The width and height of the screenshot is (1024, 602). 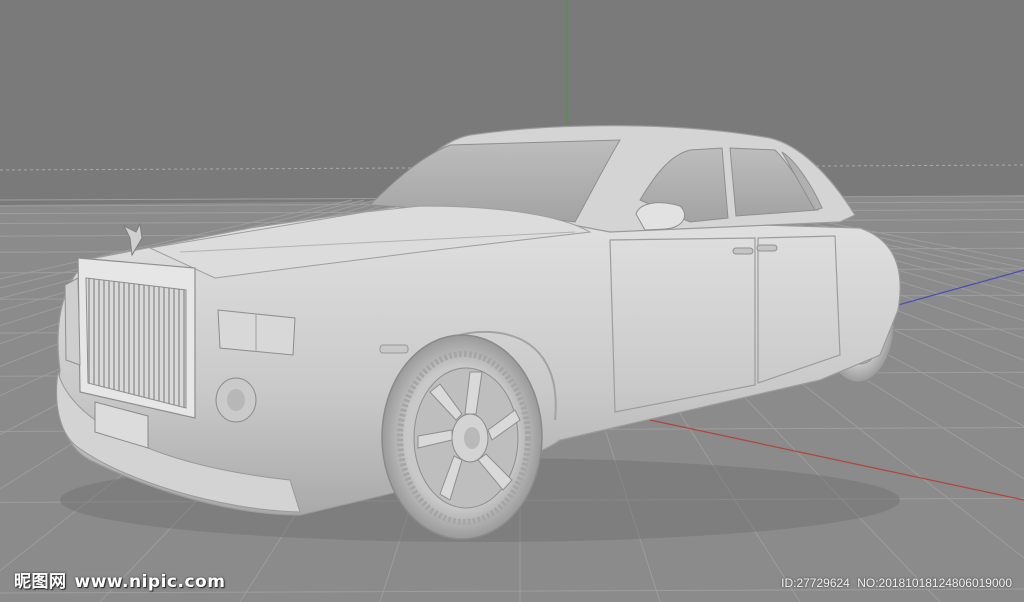 I want to click on door-handle-rear, so click(x=767, y=248).